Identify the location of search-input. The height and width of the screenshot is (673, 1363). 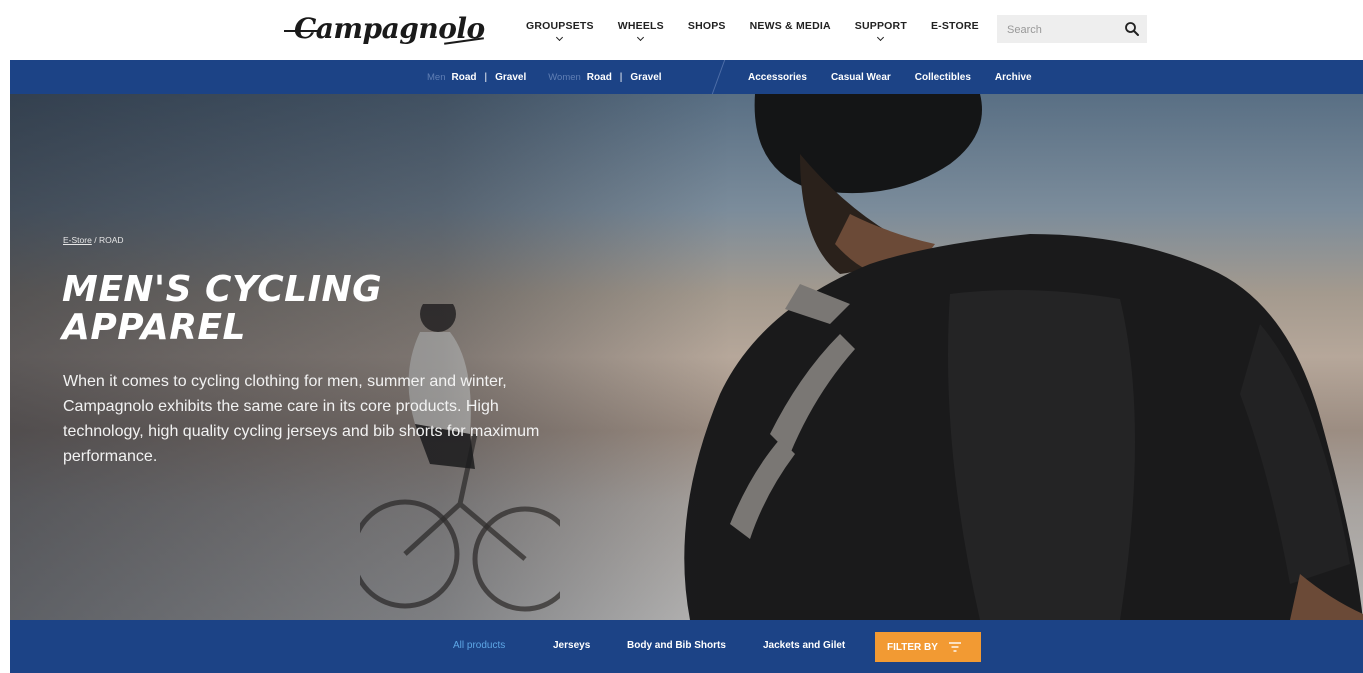
(1063, 30).